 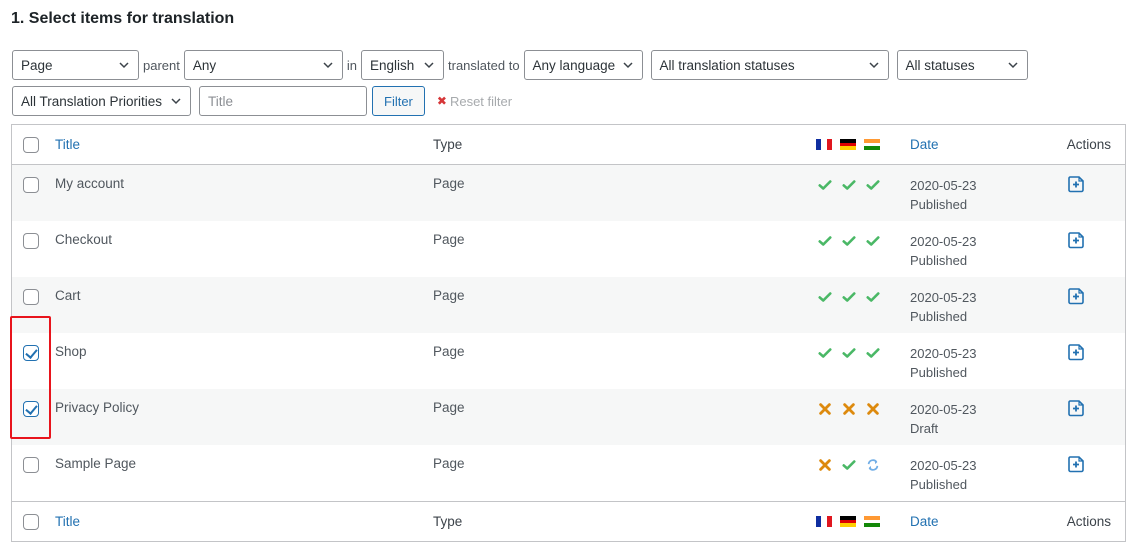 I want to click on row-title: Shop, so click(x=71, y=351).